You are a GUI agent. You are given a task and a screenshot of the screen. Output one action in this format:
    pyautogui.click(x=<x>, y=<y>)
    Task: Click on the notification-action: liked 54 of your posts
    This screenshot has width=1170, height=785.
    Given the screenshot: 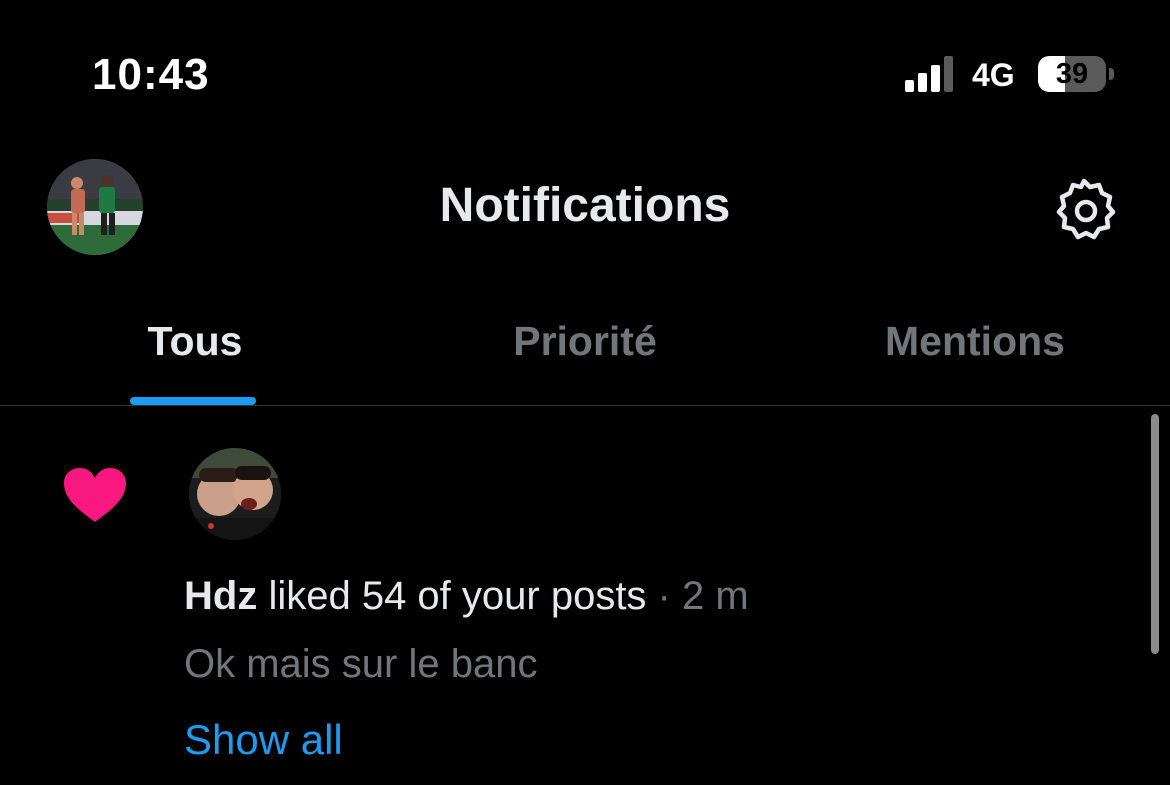 What is the action you would take?
    pyautogui.click(x=452, y=596)
    